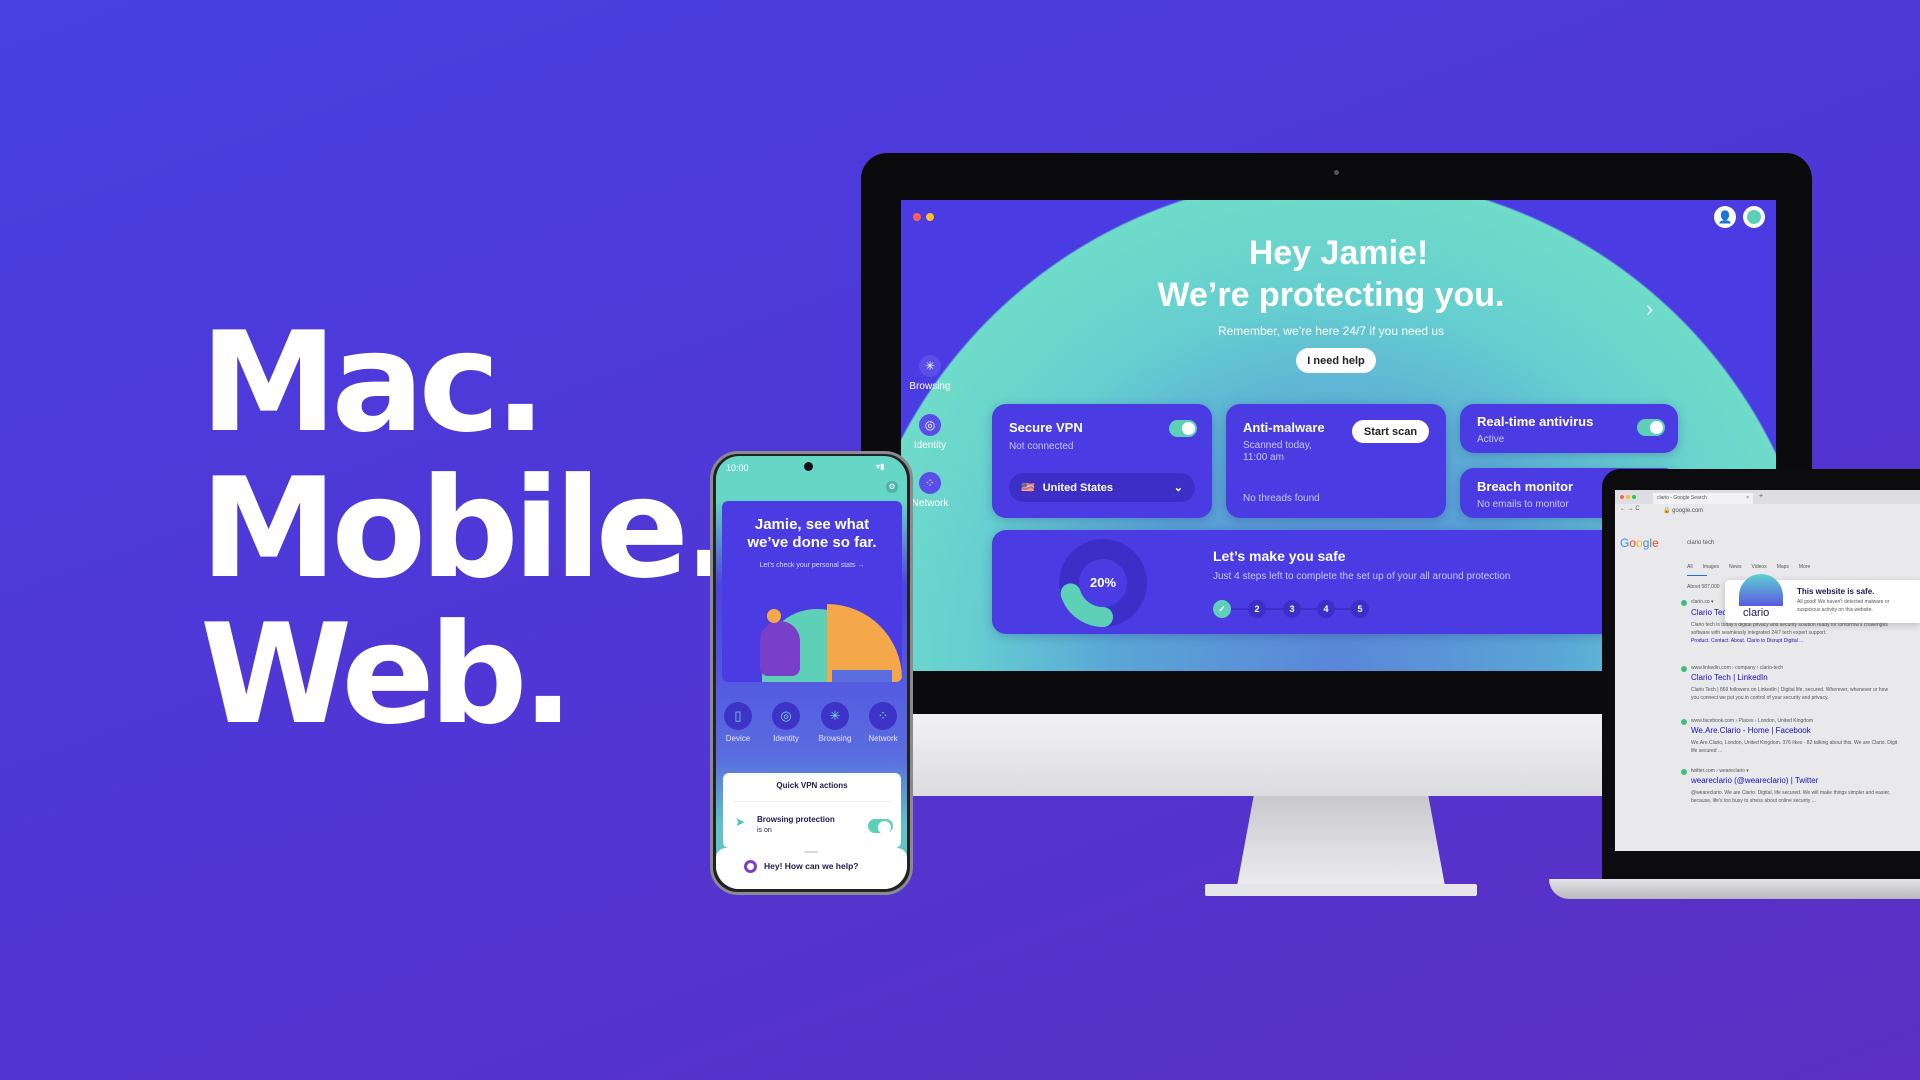 The width and height of the screenshot is (1920, 1080). I want to click on monitor-camera, so click(1336, 172).